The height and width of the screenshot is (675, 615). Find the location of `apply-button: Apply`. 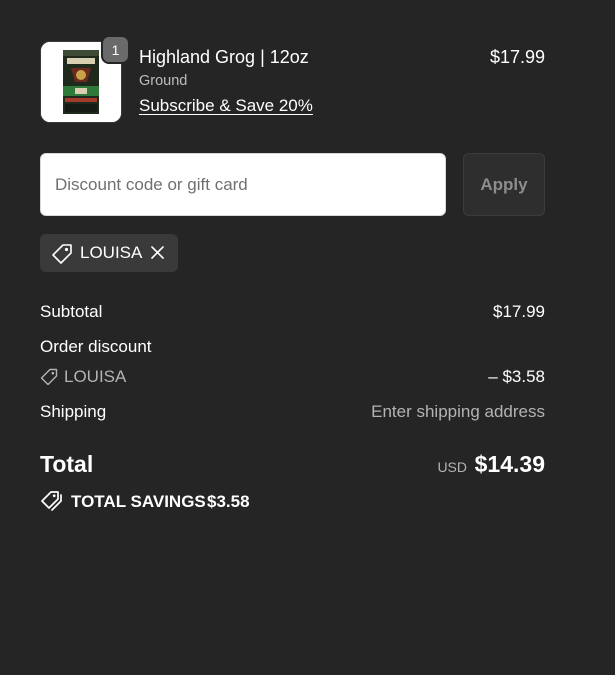

apply-button: Apply is located at coordinates (504, 184).